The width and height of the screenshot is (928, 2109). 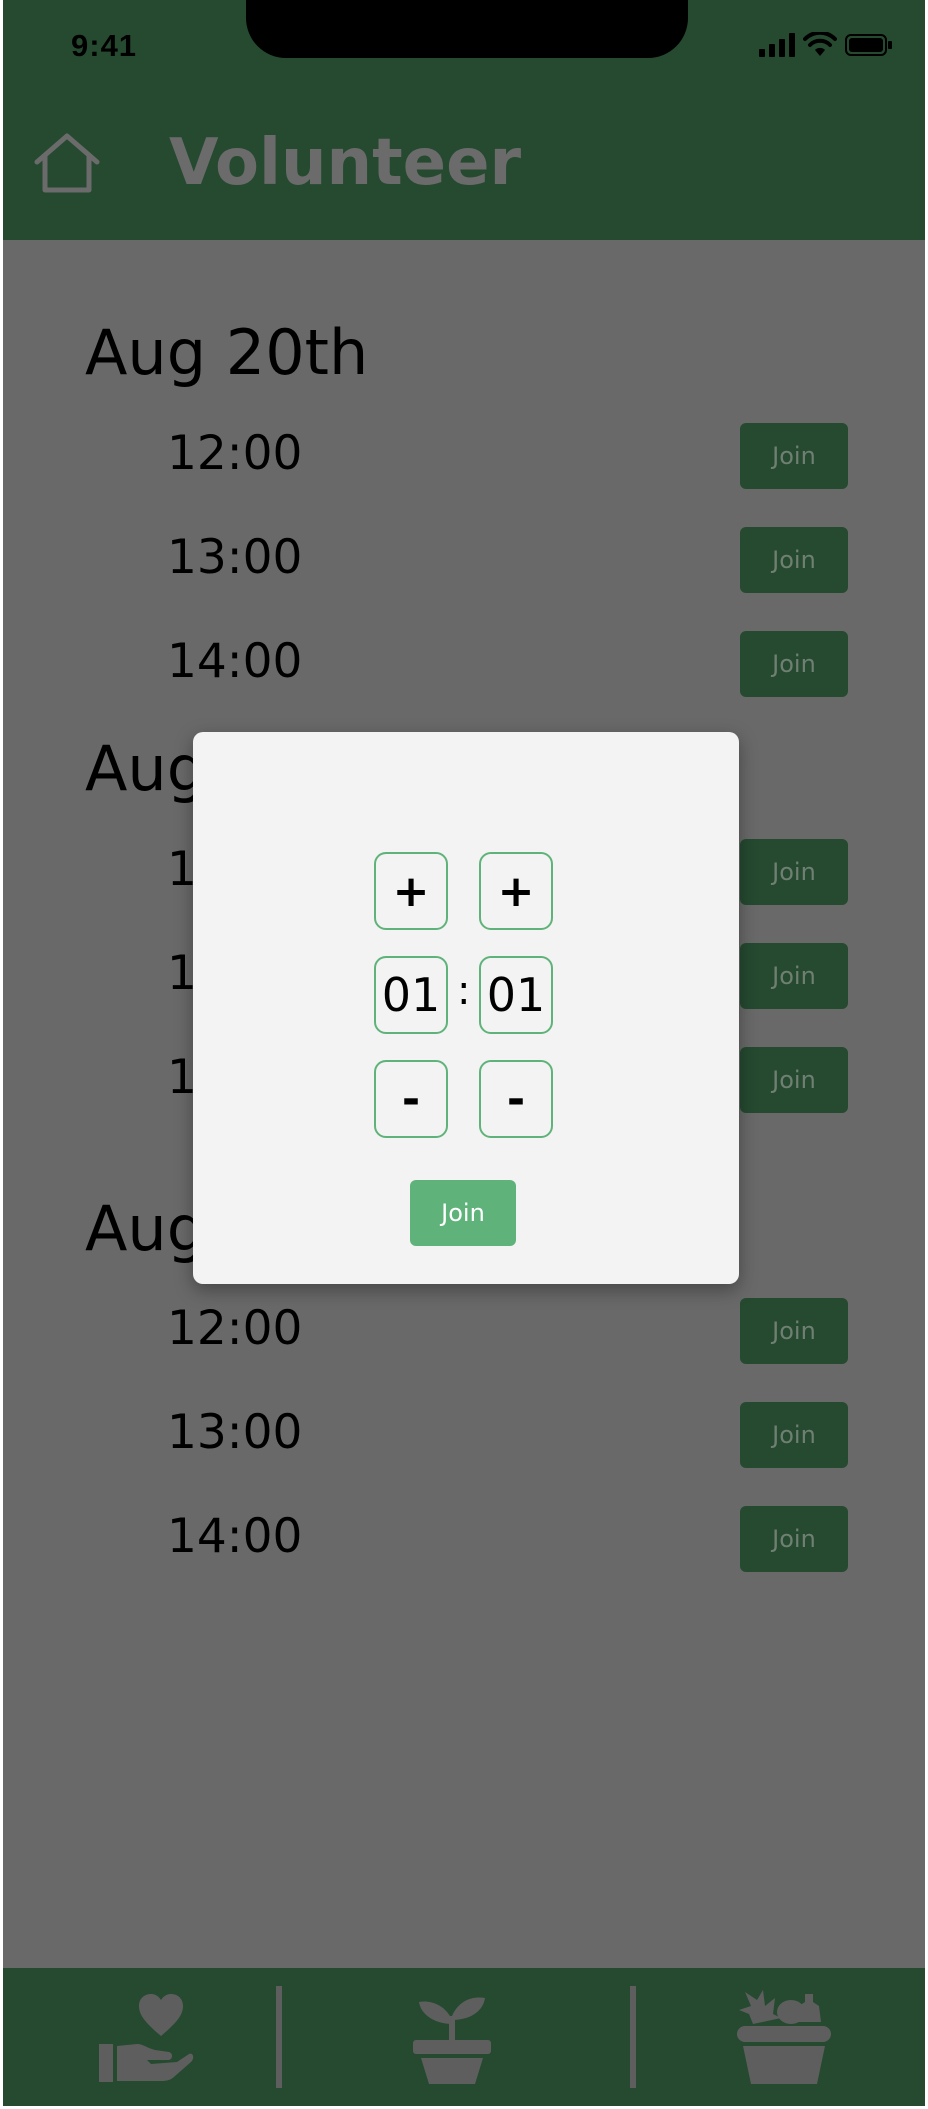 What do you see at coordinates (463, 1213) in the screenshot?
I see `modal-join-button: Join` at bounding box center [463, 1213].